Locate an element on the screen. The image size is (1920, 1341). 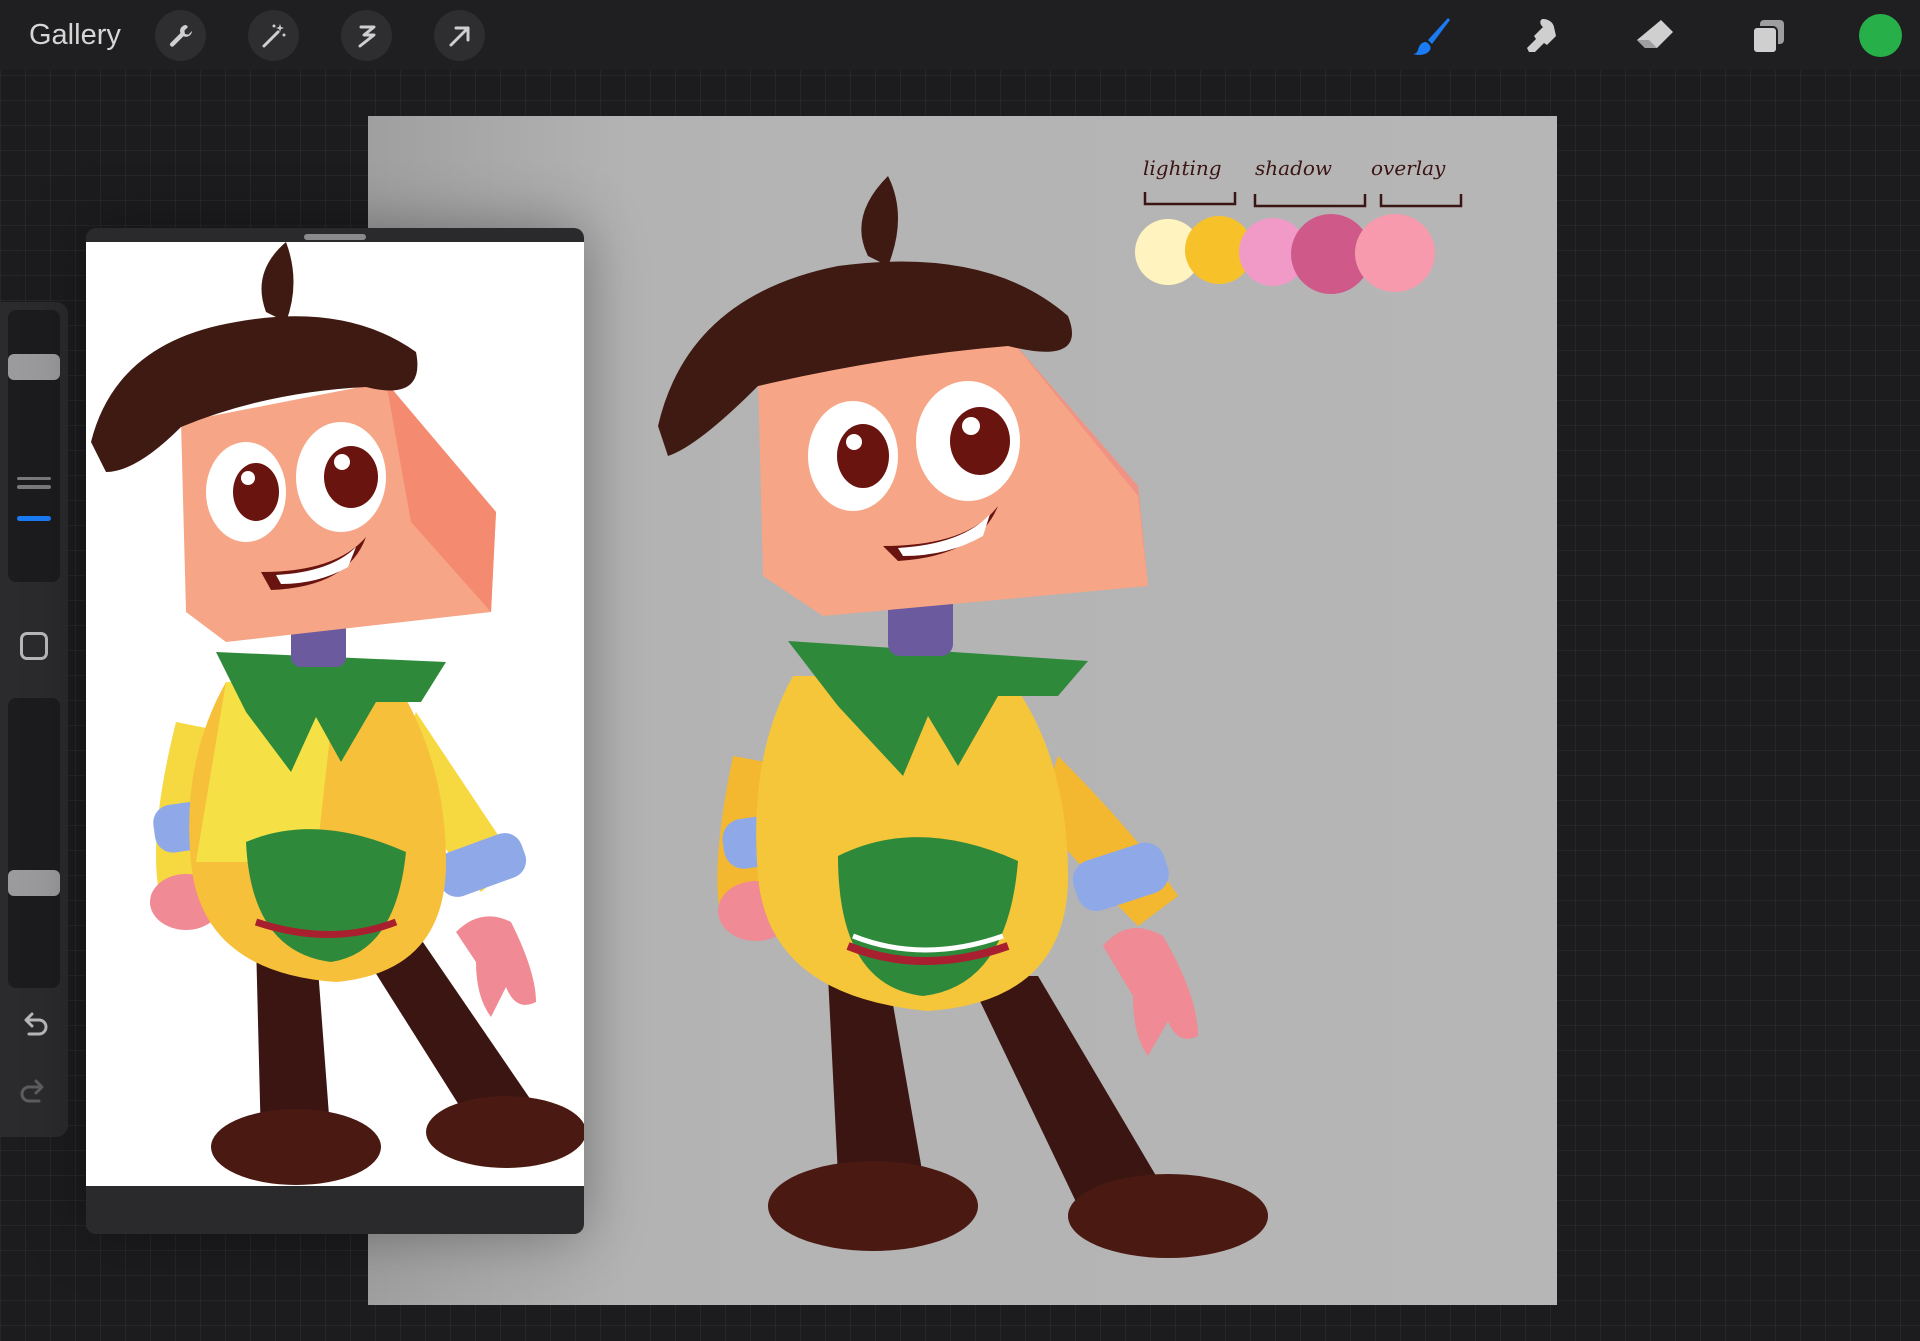
transform-button is located at coordinates (459, 35).